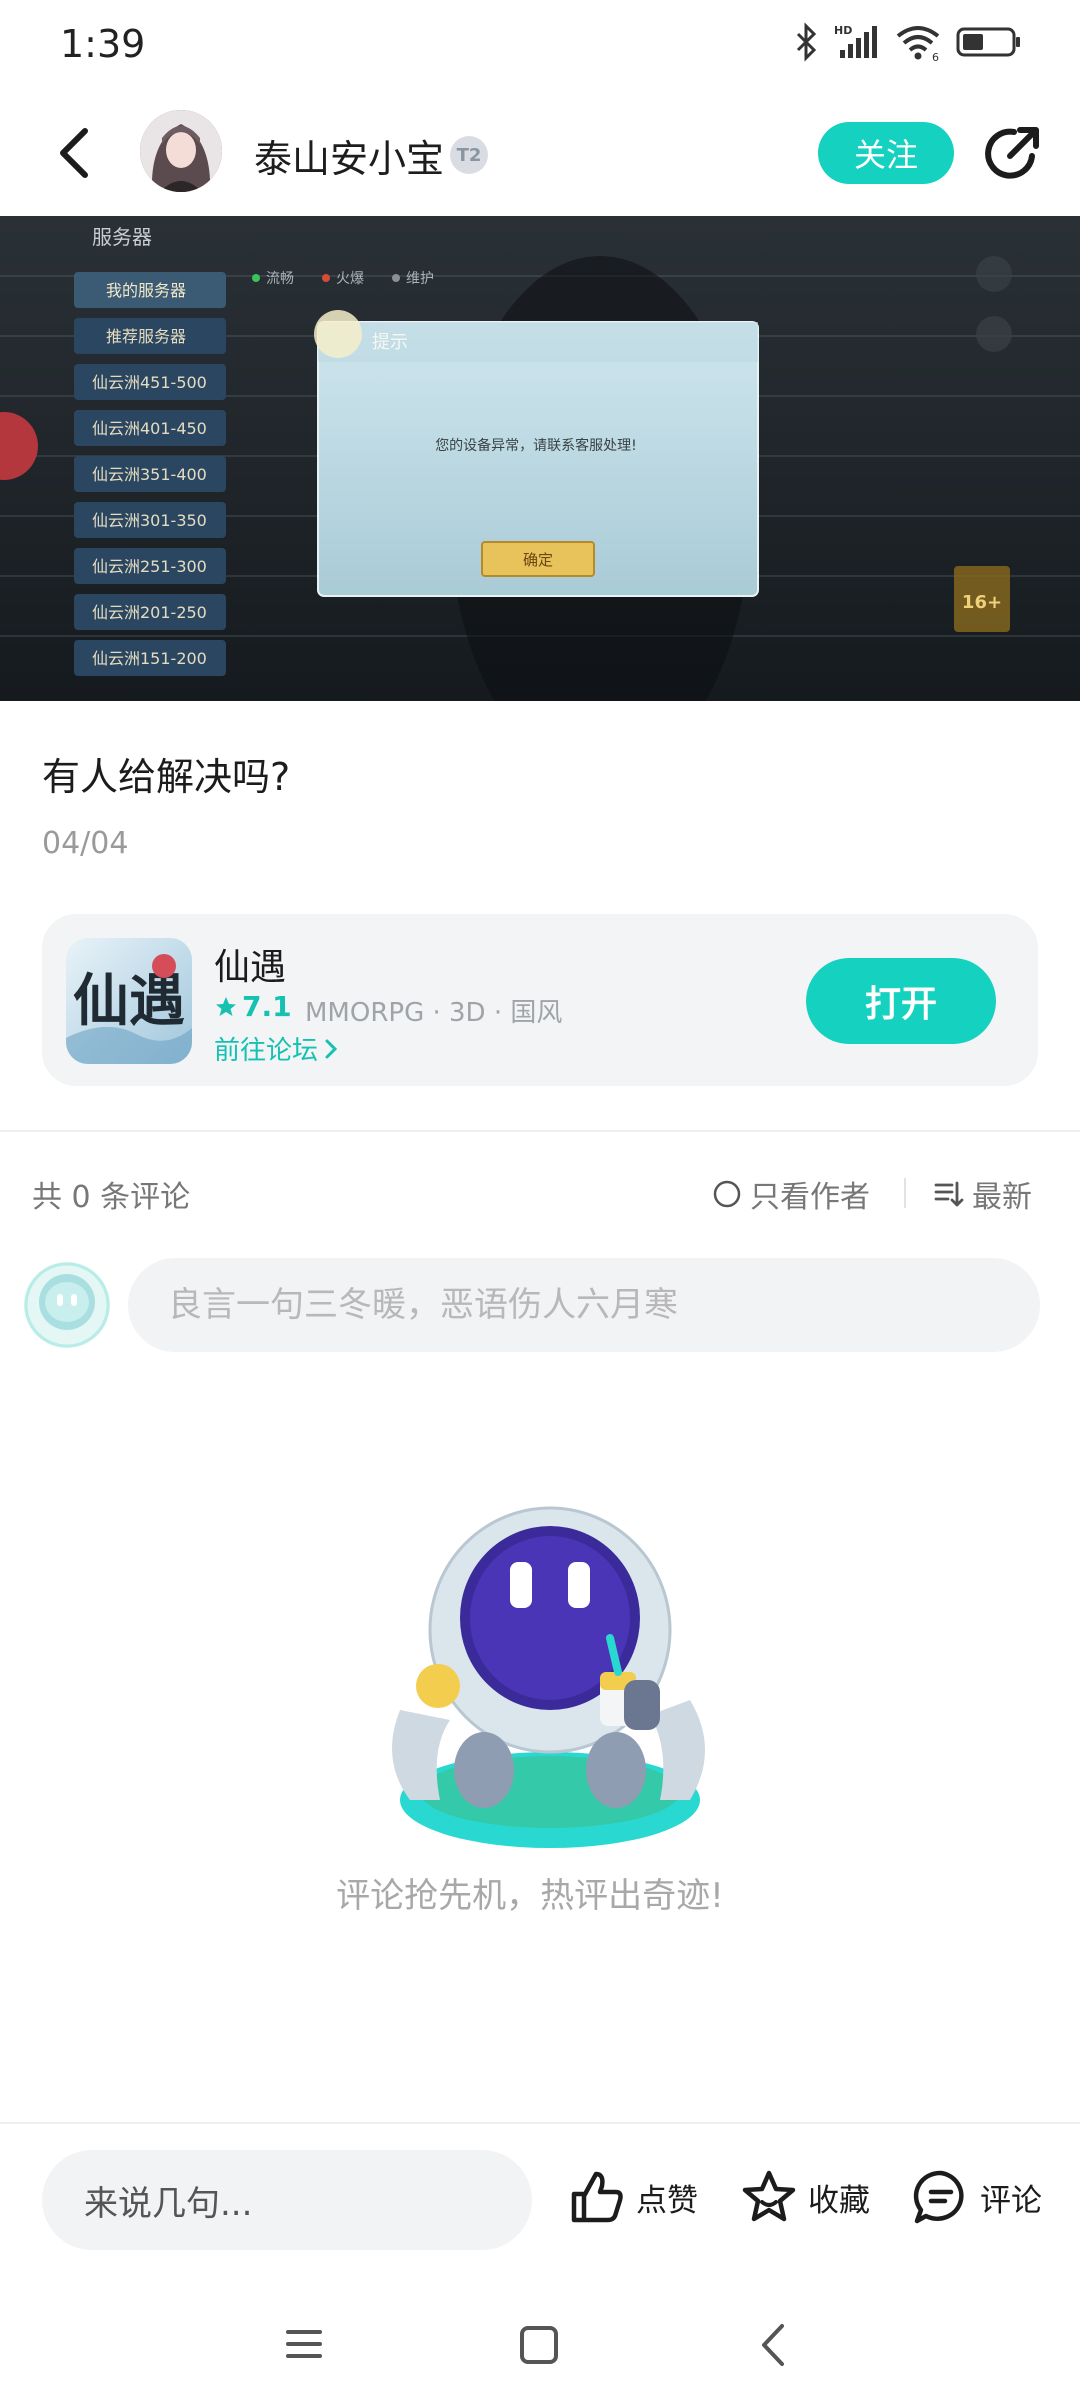 This screenshot has width=1080, height=2400. I want to click on empty-comments-text: 评论抢先机，热评出奇迹!, so click(530, 1896).